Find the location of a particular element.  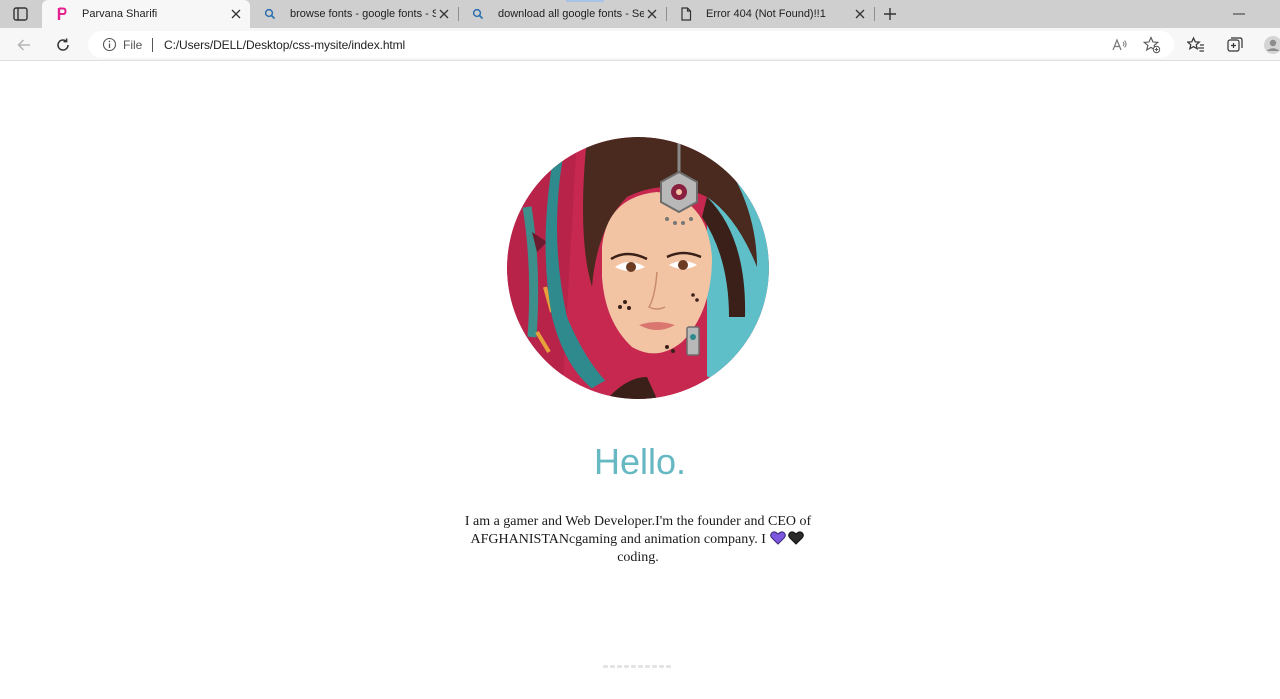

greeting-heading: Hello. is located at coordinates (640, 461).